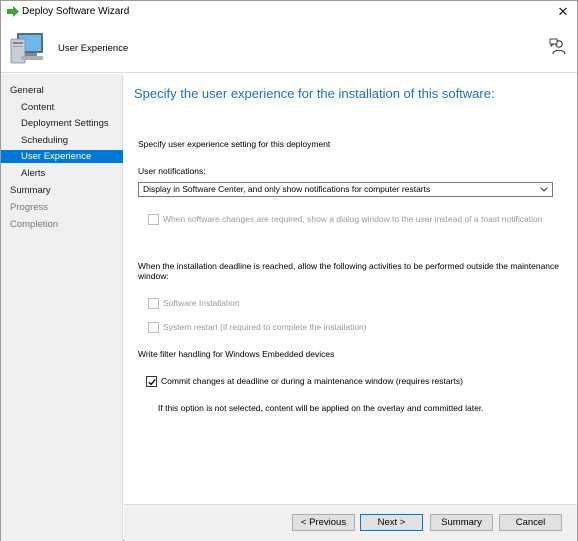 This screenshot has width=578, height=541. What do you see at coordinates (153, 327) in the screenshot?
I see `system-restart-checkbox` at bounding box center [153, 327].